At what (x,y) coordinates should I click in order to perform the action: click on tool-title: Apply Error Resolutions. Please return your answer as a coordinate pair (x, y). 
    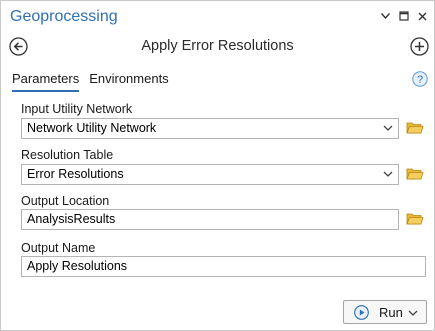
    Looking at the image, I should click on (217, 46).